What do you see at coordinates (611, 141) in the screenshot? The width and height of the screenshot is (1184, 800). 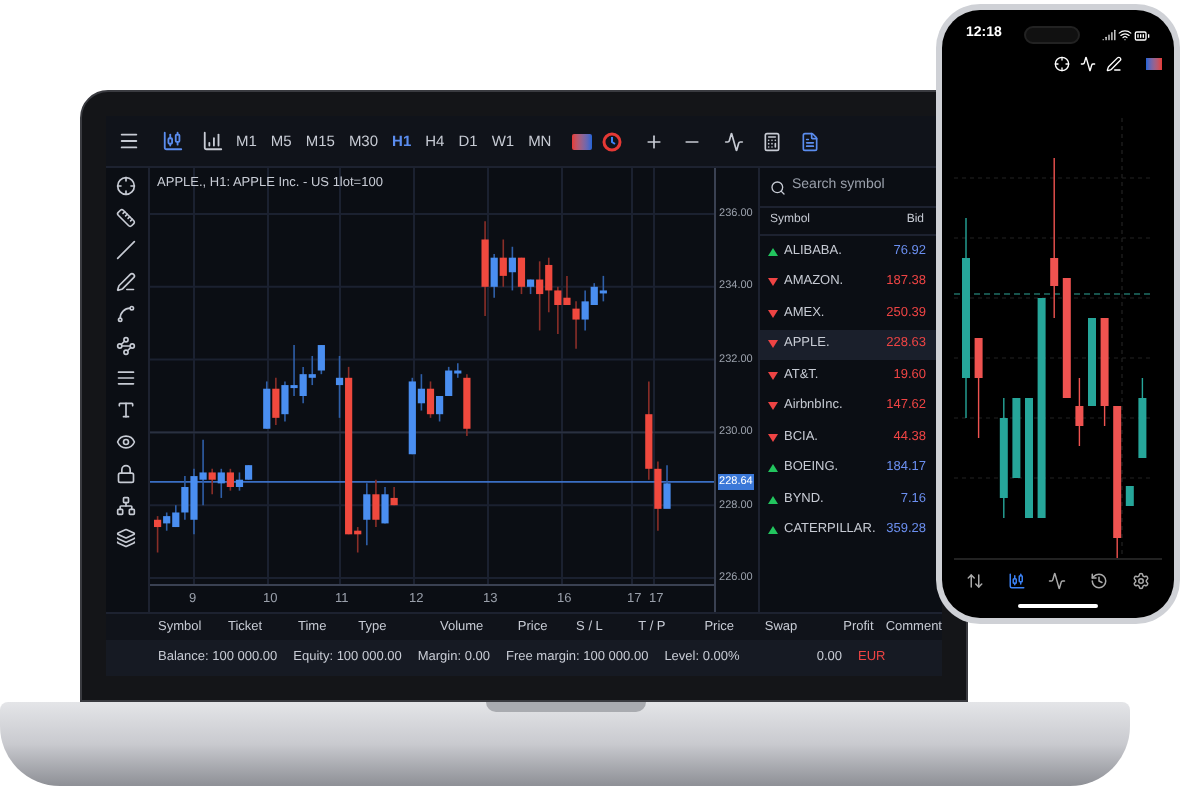 I see `clock-icon` at bounding box center [611, 141].